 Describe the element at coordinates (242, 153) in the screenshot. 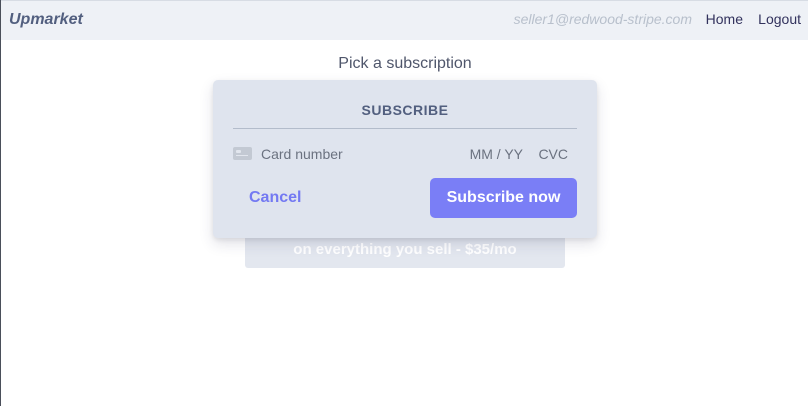

I see `credit-card-icon` at that location.